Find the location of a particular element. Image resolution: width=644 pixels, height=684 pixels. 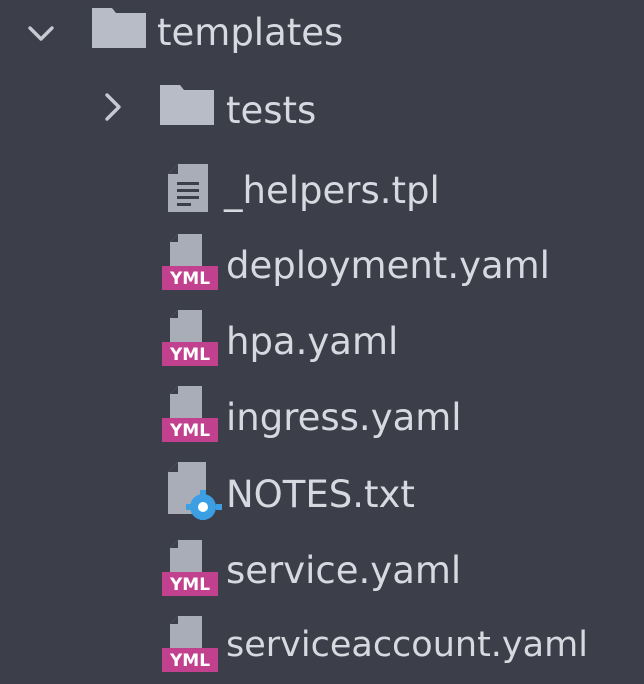

tree-node-label: NOTES.txt is located at coordinates (320, 494).